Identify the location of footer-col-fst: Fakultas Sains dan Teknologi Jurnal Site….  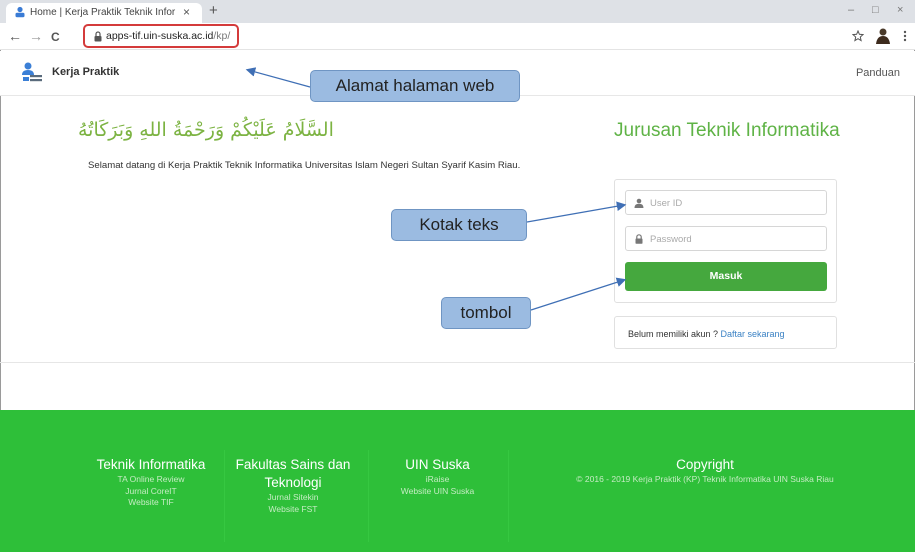
(293, 485).